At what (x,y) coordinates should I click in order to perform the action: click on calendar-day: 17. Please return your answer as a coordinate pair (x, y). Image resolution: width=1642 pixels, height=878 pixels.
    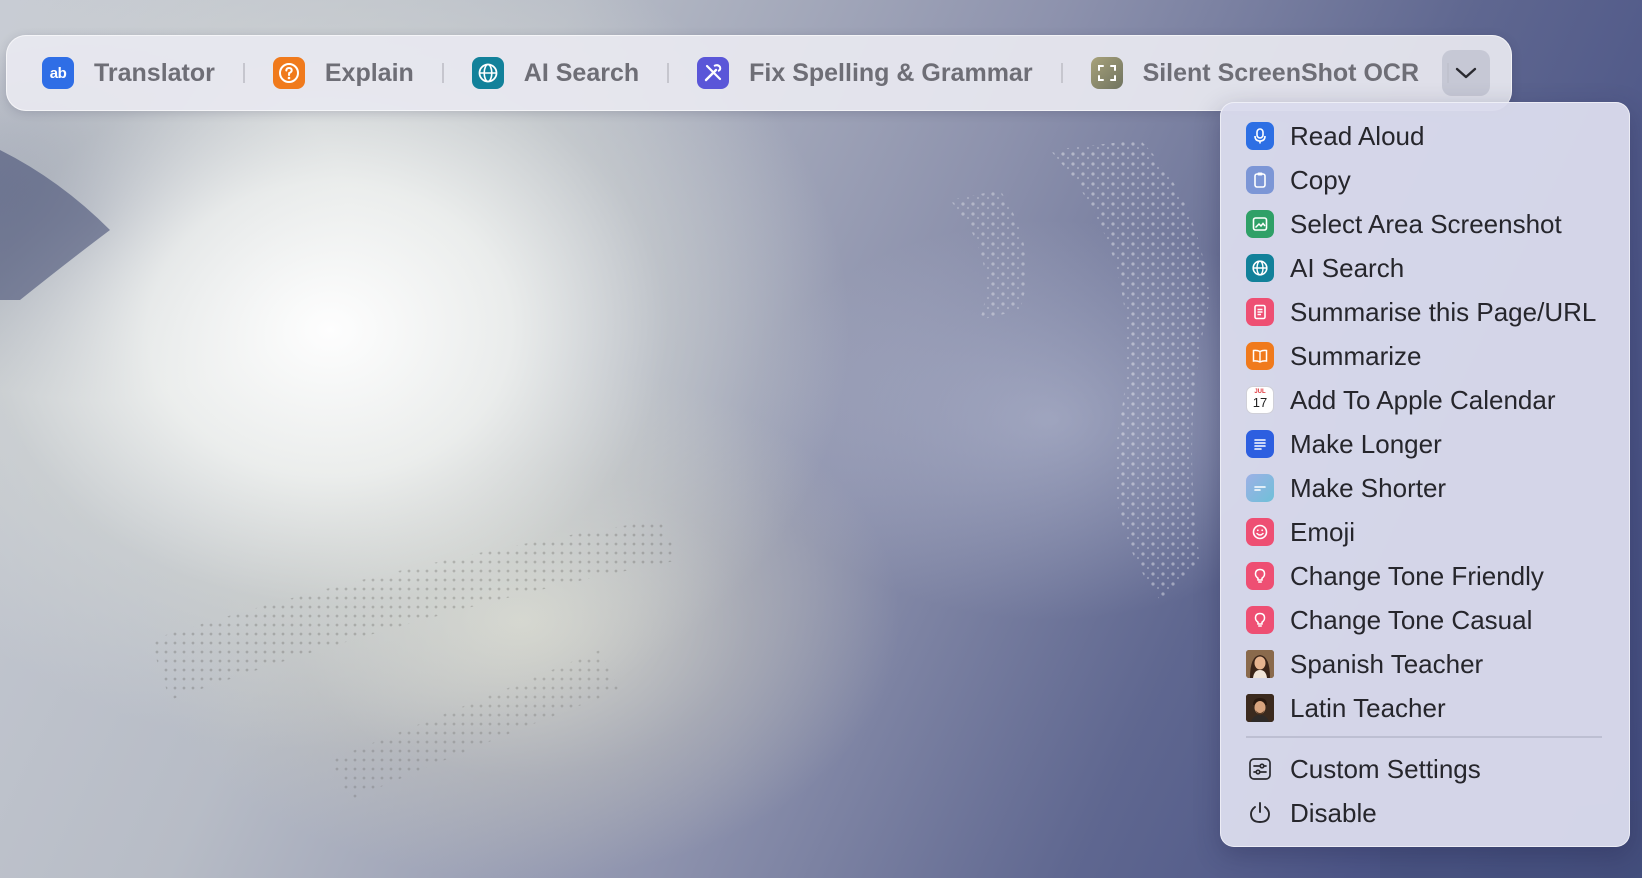
    Looking at the image, I should click on (1260, 402).